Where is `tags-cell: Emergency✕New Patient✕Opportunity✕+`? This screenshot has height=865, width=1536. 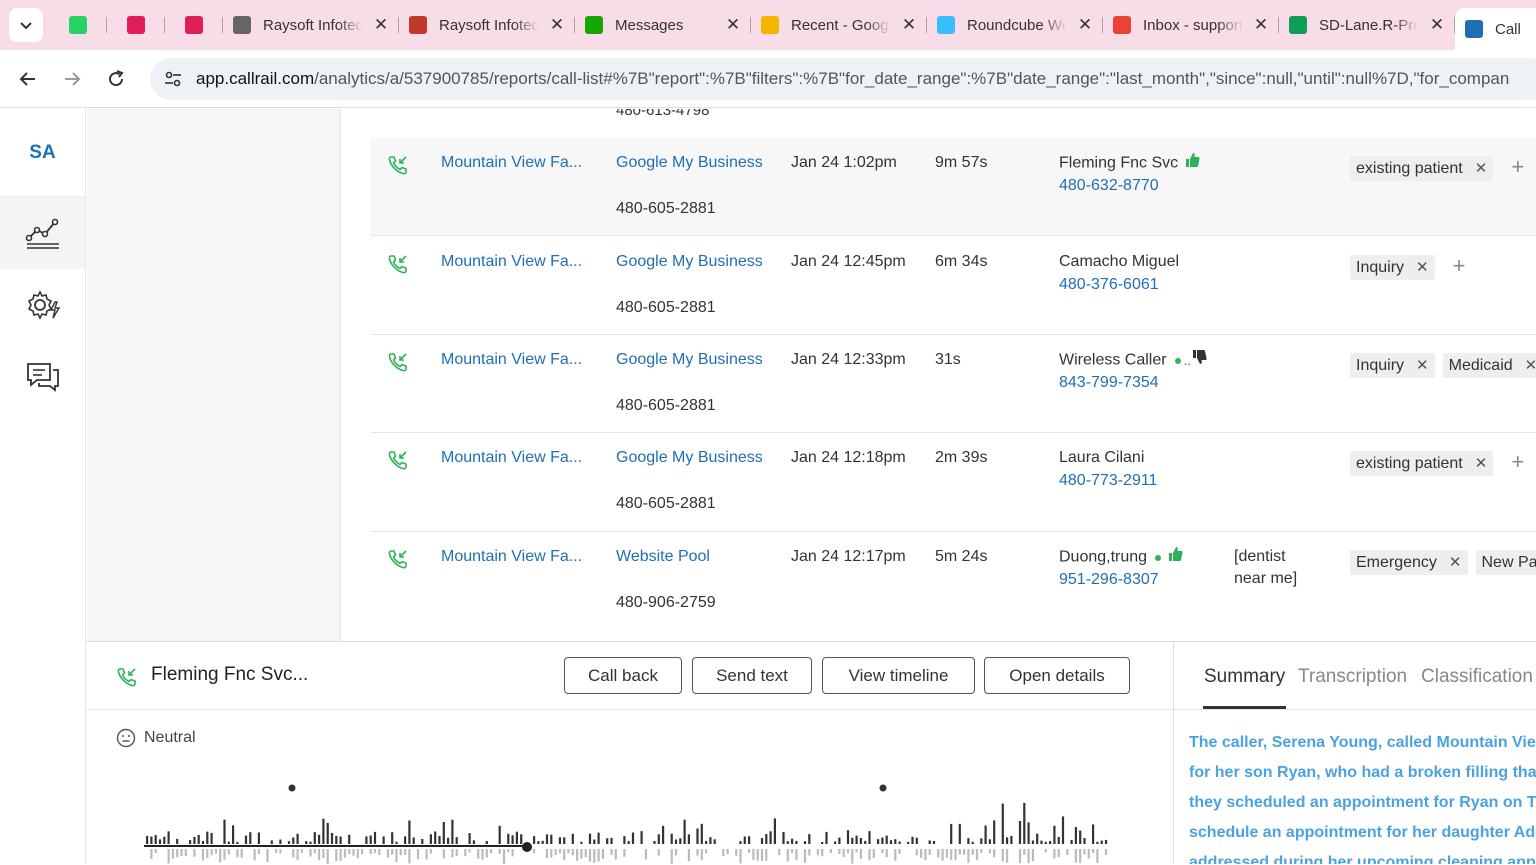 tags-cell: Emergency✕New Patient✕Opportunity✕+ is located at coordinates (1443, 565).